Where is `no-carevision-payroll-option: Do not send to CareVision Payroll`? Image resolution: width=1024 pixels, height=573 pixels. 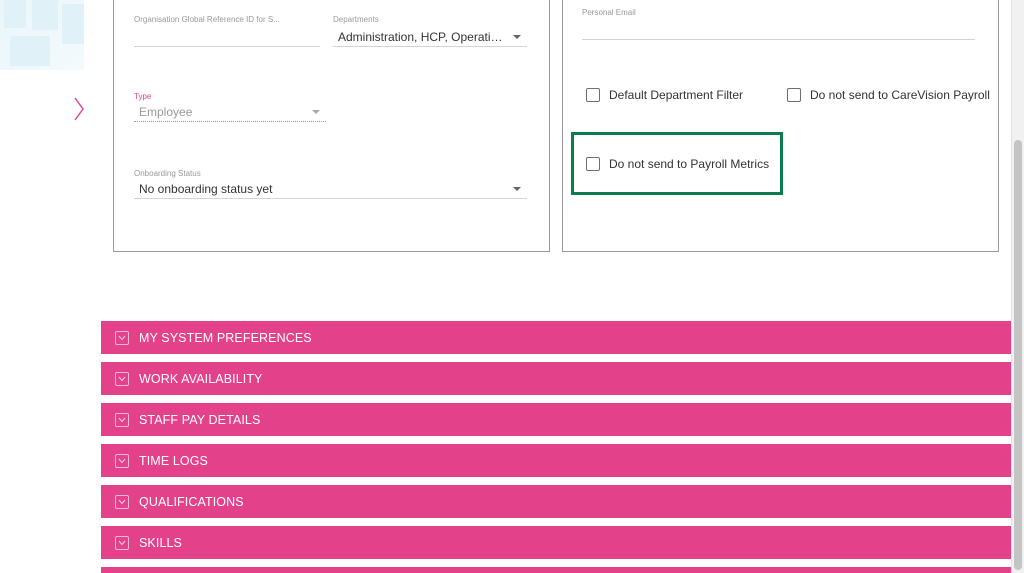
no-carevision-payroll-option: Do not send to CareVision Payroll is located at coordinates (888, 95).